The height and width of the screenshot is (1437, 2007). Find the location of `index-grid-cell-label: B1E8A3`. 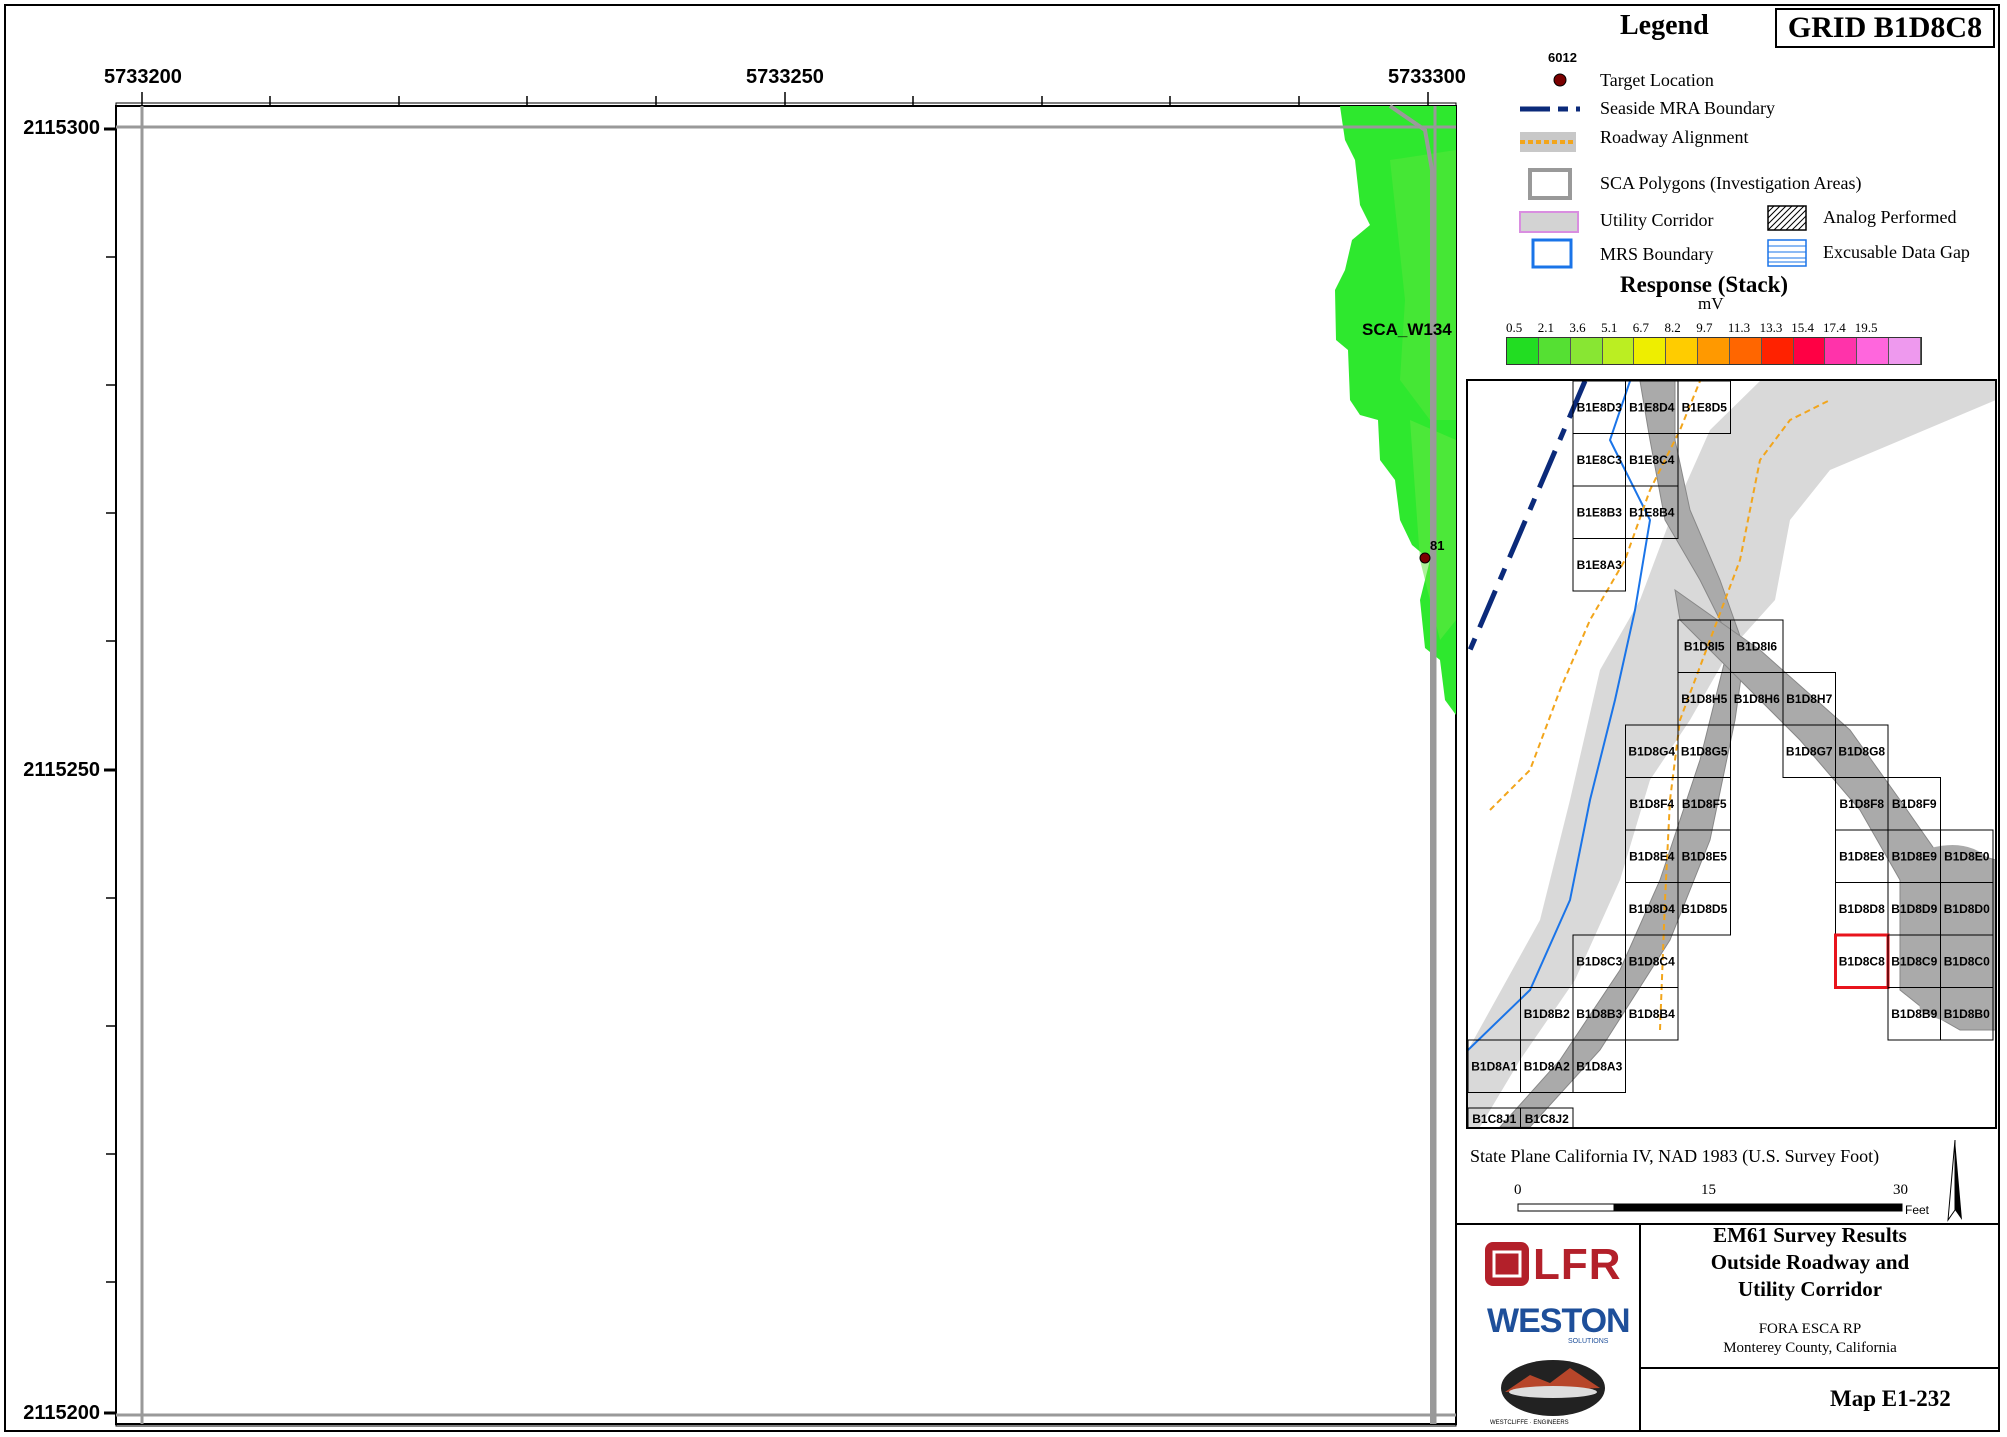

index-grid-cell-label: B1E8A3 is located at coordinates (1600, 565).